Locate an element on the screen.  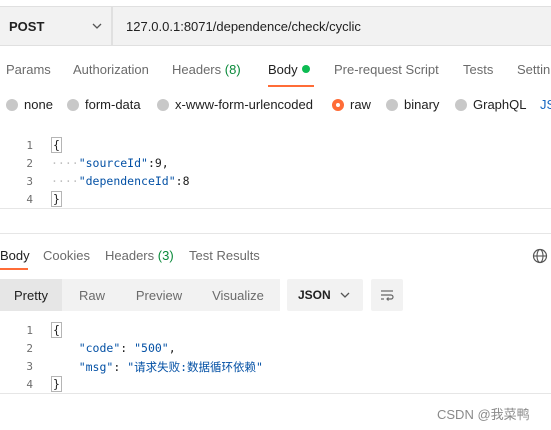
globe-icon is located at coordinates (540, 256).